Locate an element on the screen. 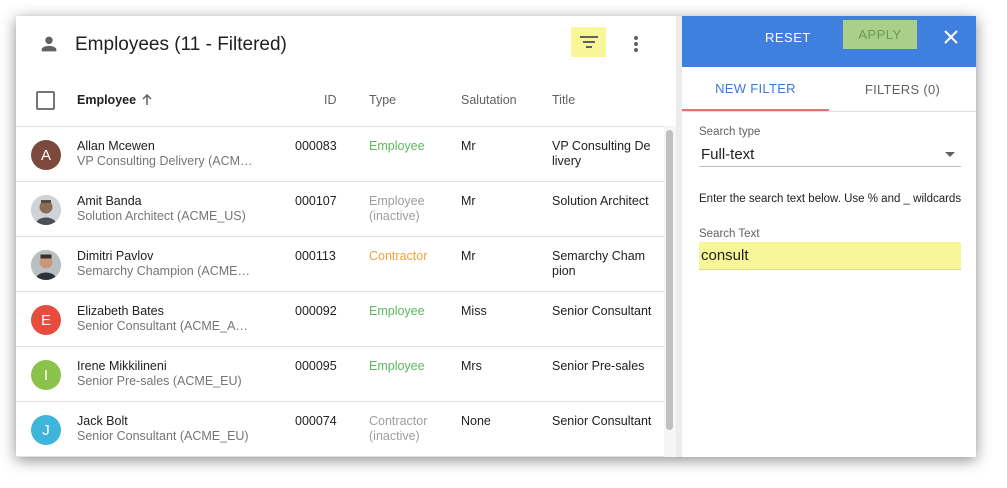 This screenshot has height=488, width=1007. reset-button: RESET is located at coordinates (788, 37).